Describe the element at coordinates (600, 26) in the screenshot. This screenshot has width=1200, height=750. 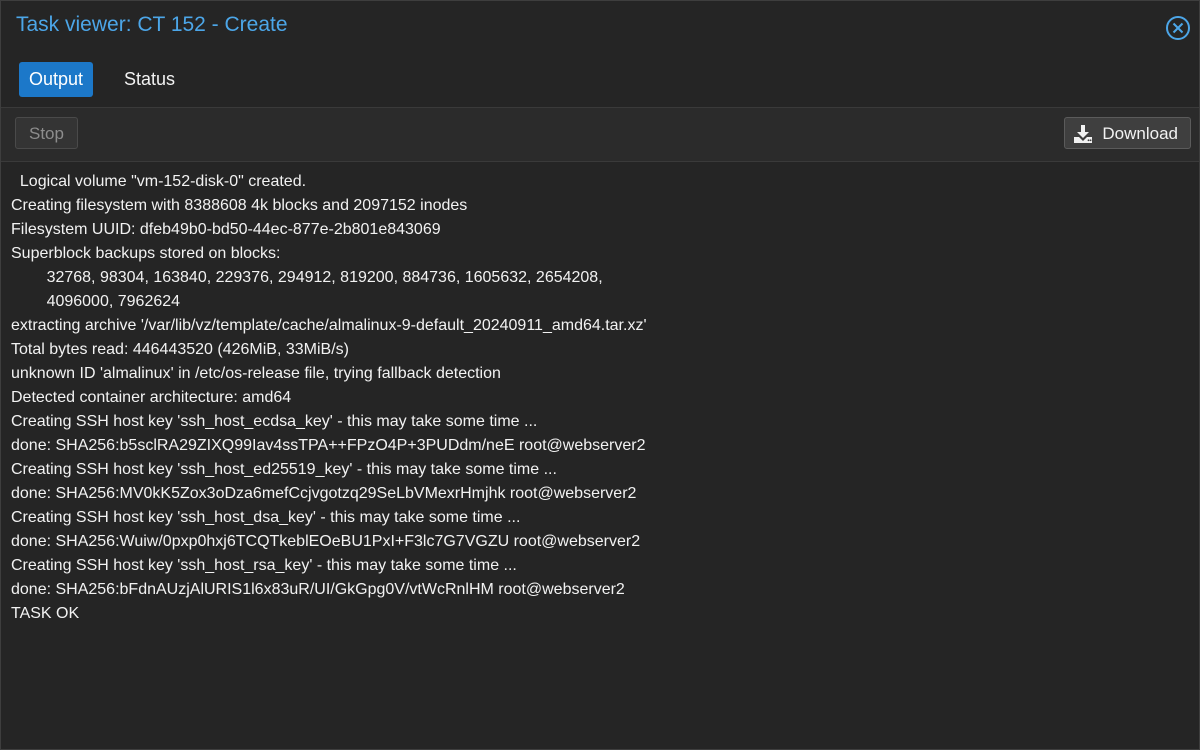
I see `title-bar: Task viewer: CT 152 - Create` at that location.